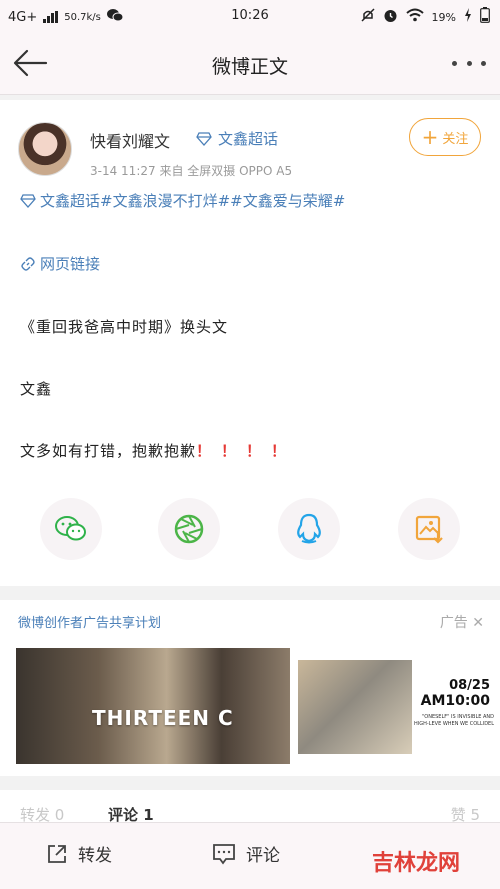 The image size is (500, 889). Describe the element at coordinates (246, 451) in the screenshot. I see `exclamation-marks: ！！！！` at that location.